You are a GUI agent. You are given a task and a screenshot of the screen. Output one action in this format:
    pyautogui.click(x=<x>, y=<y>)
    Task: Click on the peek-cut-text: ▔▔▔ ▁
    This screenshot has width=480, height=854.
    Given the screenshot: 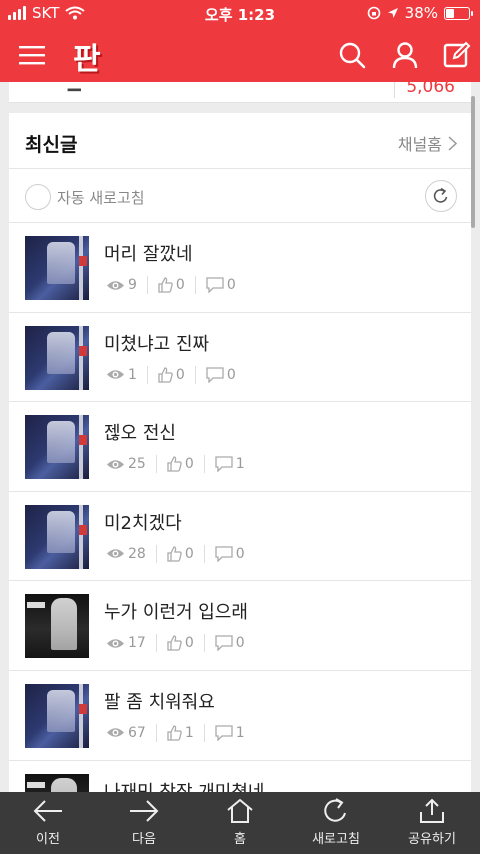 What is the action you would take?
    pyautogui.click(x=52, y=87)
    